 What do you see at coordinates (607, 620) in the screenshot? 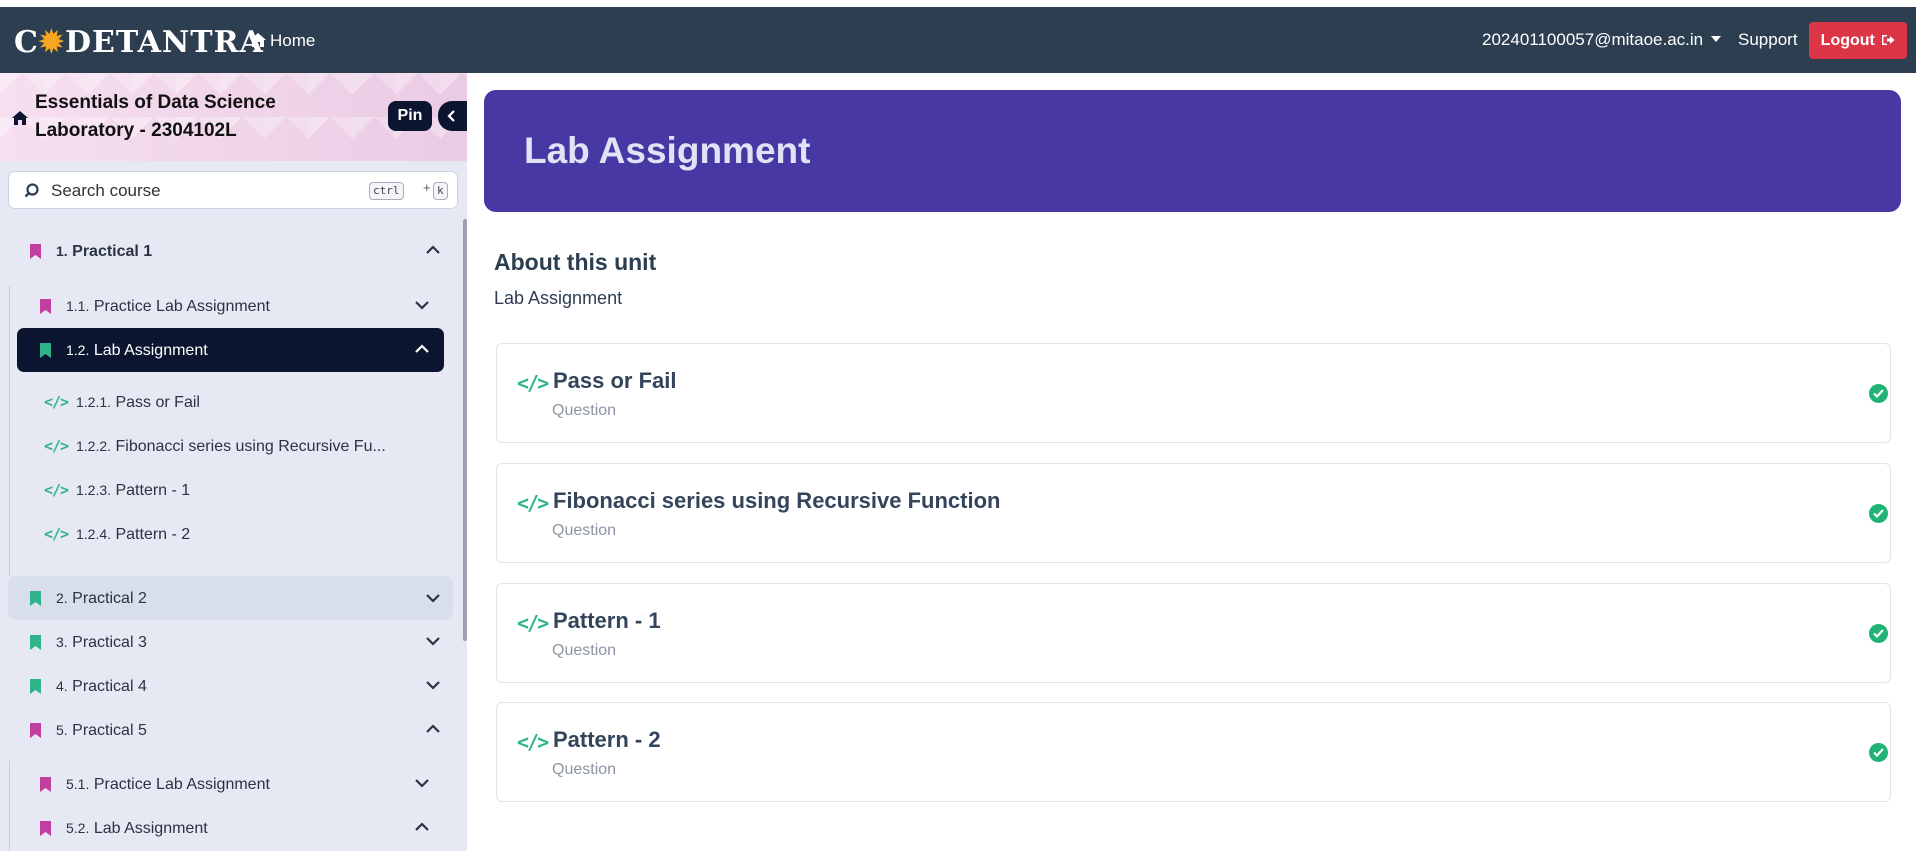
I see `question-title: Pattern - 1` at bounding box center [607, 620].